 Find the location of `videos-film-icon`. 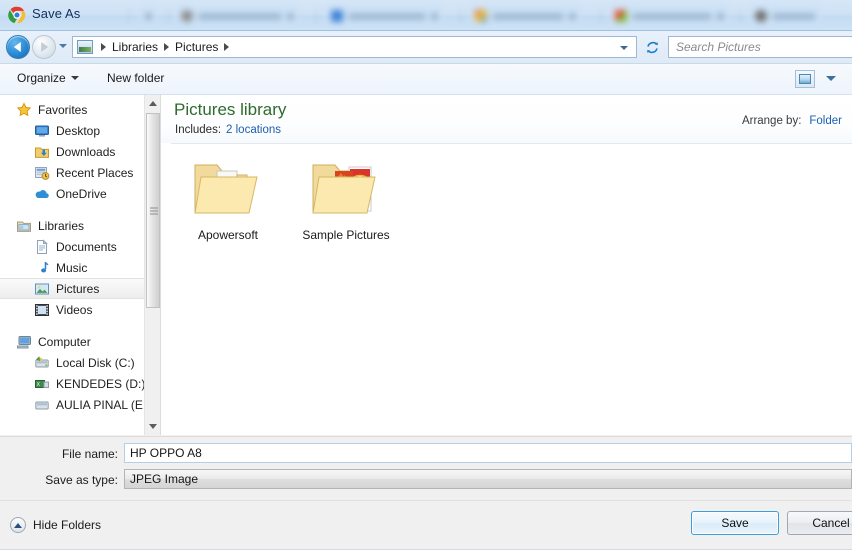

videos-film-icon is located at coordinates (42, 310).